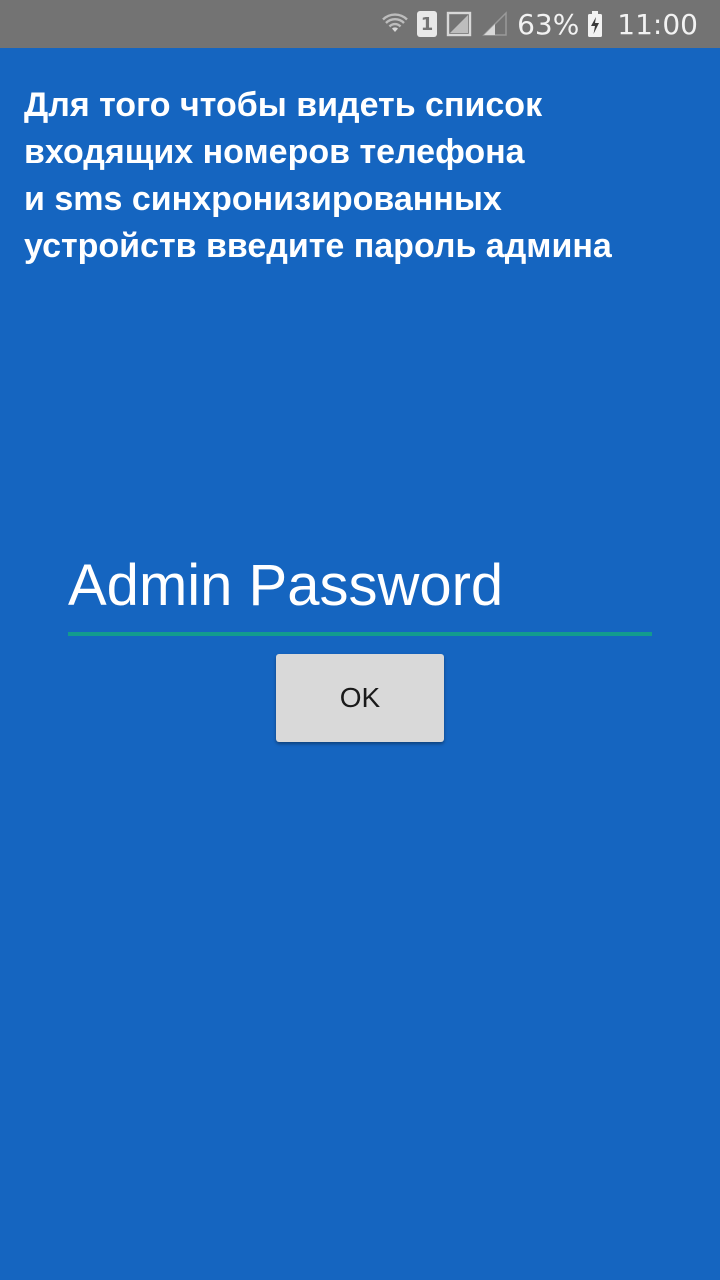 Image resolution: width=720 pixels, height=1280 pixels. What do you see at coordinates (459, 24) in the screenshot?
I see `no-signal-icon` at bounding box center [459, 24].